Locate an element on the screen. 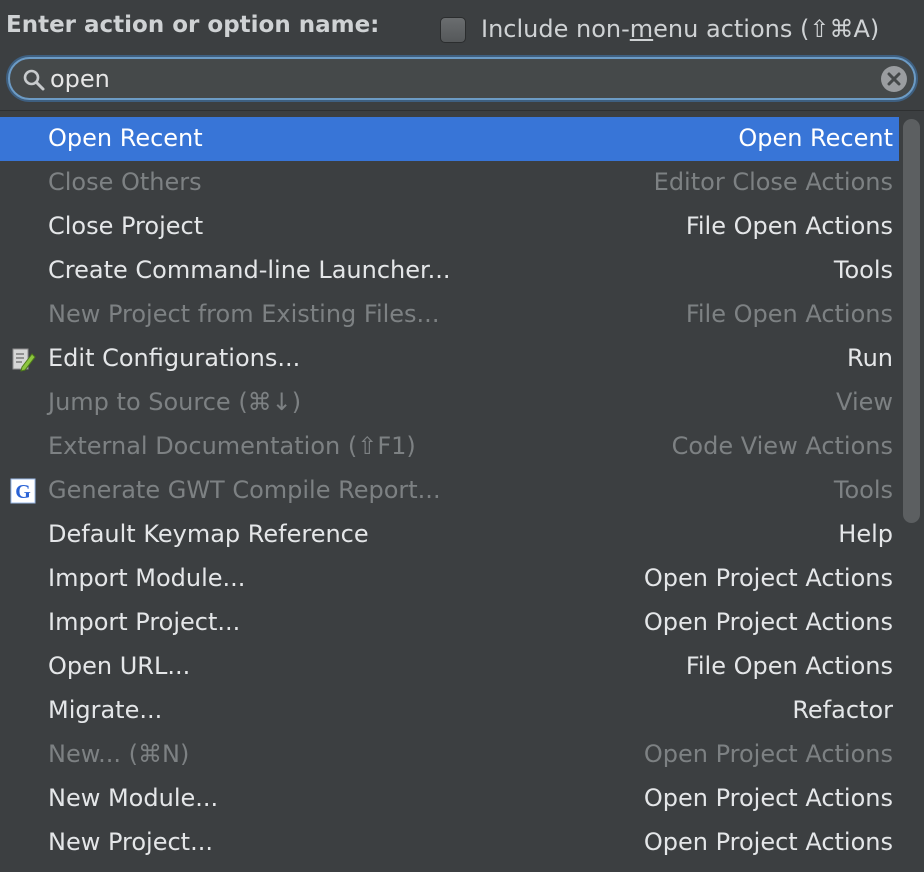 This screenshot has width=924, height=872. result-group: Open Recent is located at coordinates (815, 138).